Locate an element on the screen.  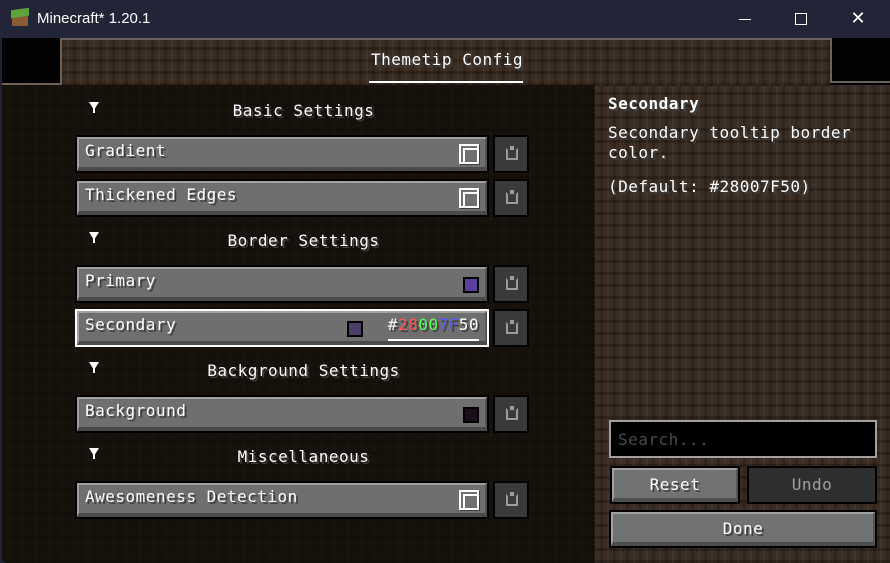
secondary-hex-input: #28007F50 is located at coordinates (433, 328).